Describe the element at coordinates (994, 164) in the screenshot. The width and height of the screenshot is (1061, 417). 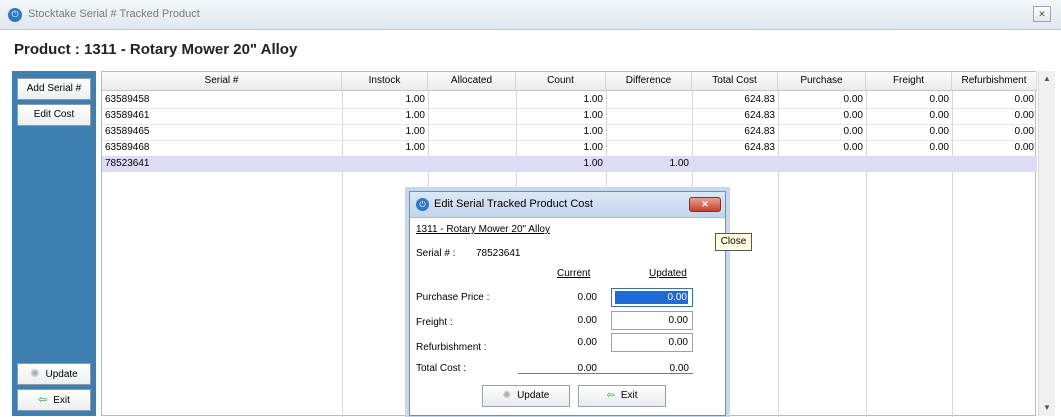
I see `cell-refurbishment` at that location.